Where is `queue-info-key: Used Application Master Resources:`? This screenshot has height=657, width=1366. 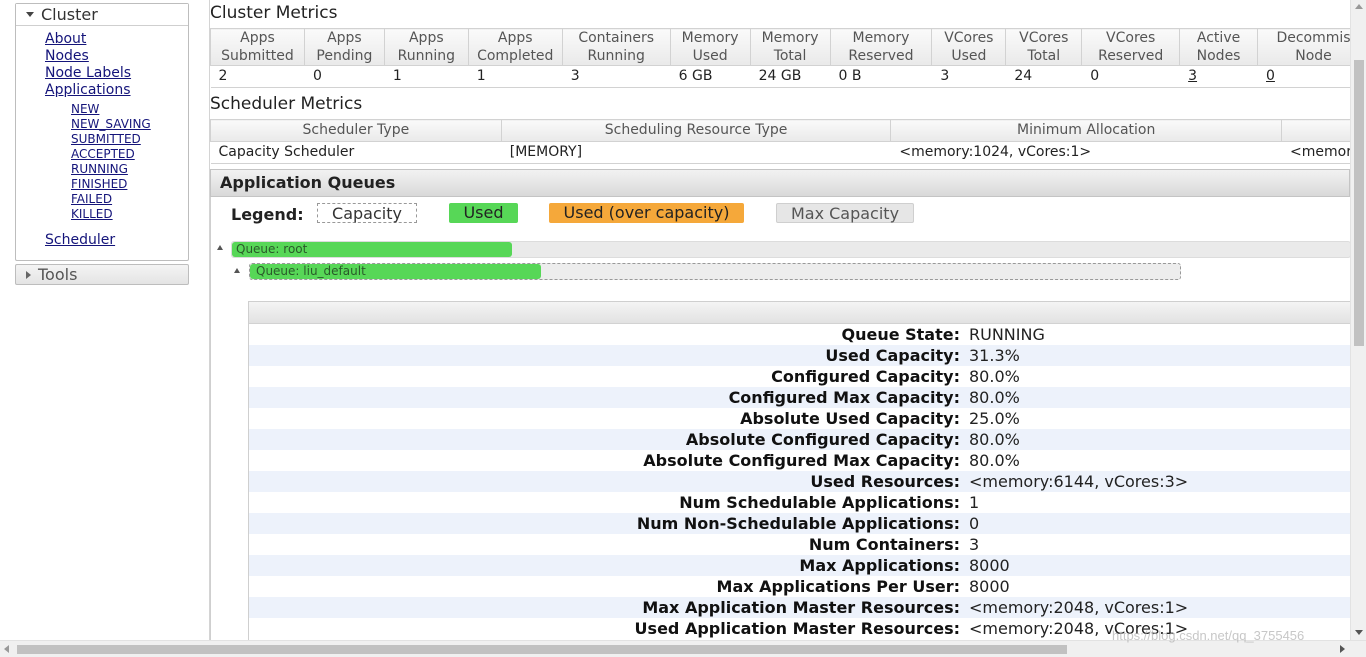 queue-info-key: Used Application Master Resources: is located at coordinates (797, 628).